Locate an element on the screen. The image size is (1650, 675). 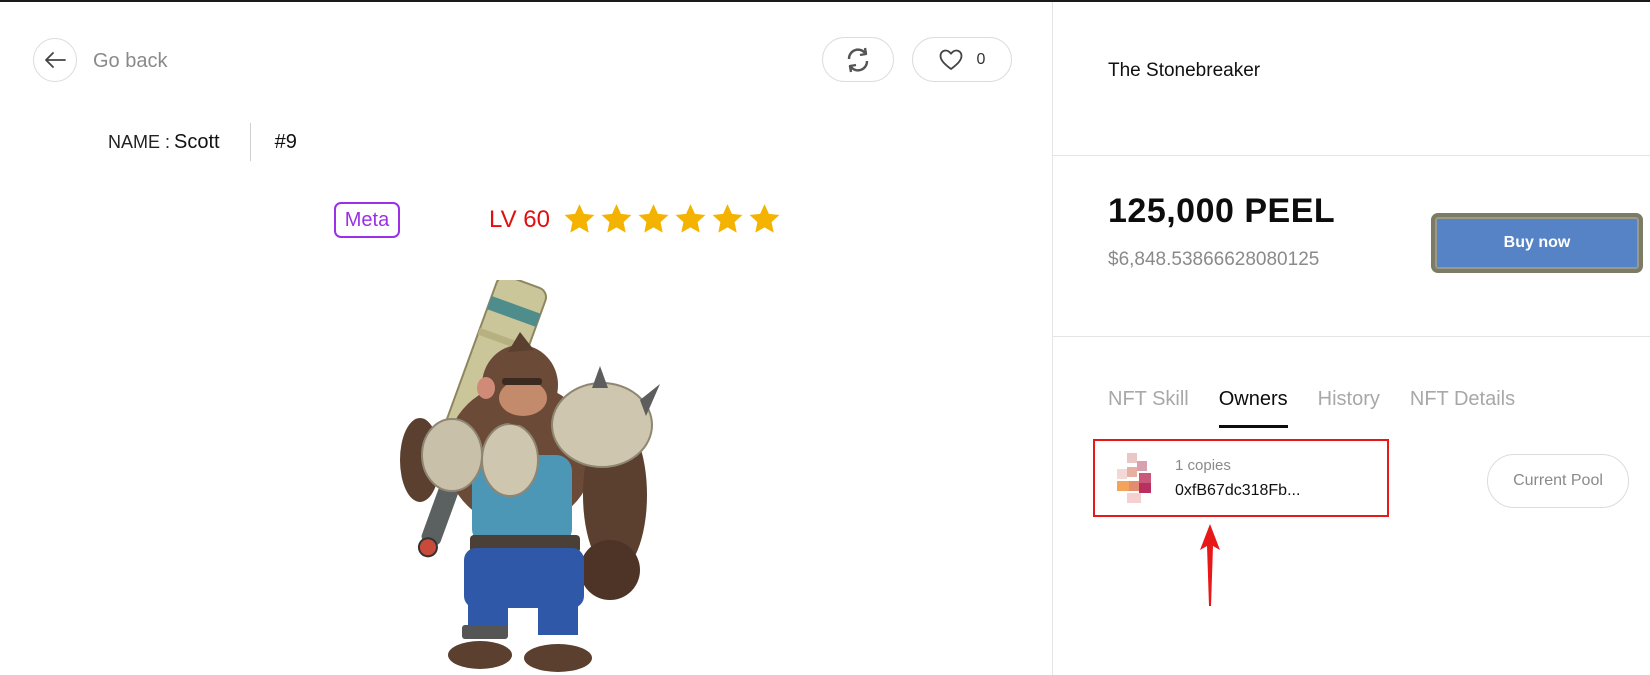
arrow-left-icon is located at coordinates (55, 60).